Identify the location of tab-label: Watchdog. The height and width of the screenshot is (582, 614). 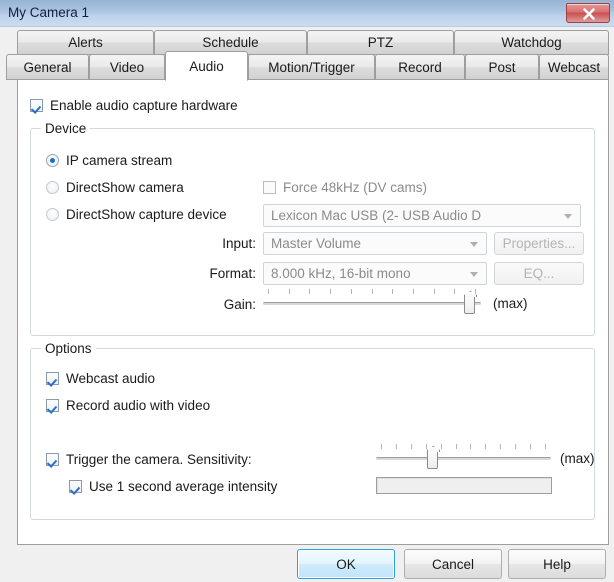
(531, 42).